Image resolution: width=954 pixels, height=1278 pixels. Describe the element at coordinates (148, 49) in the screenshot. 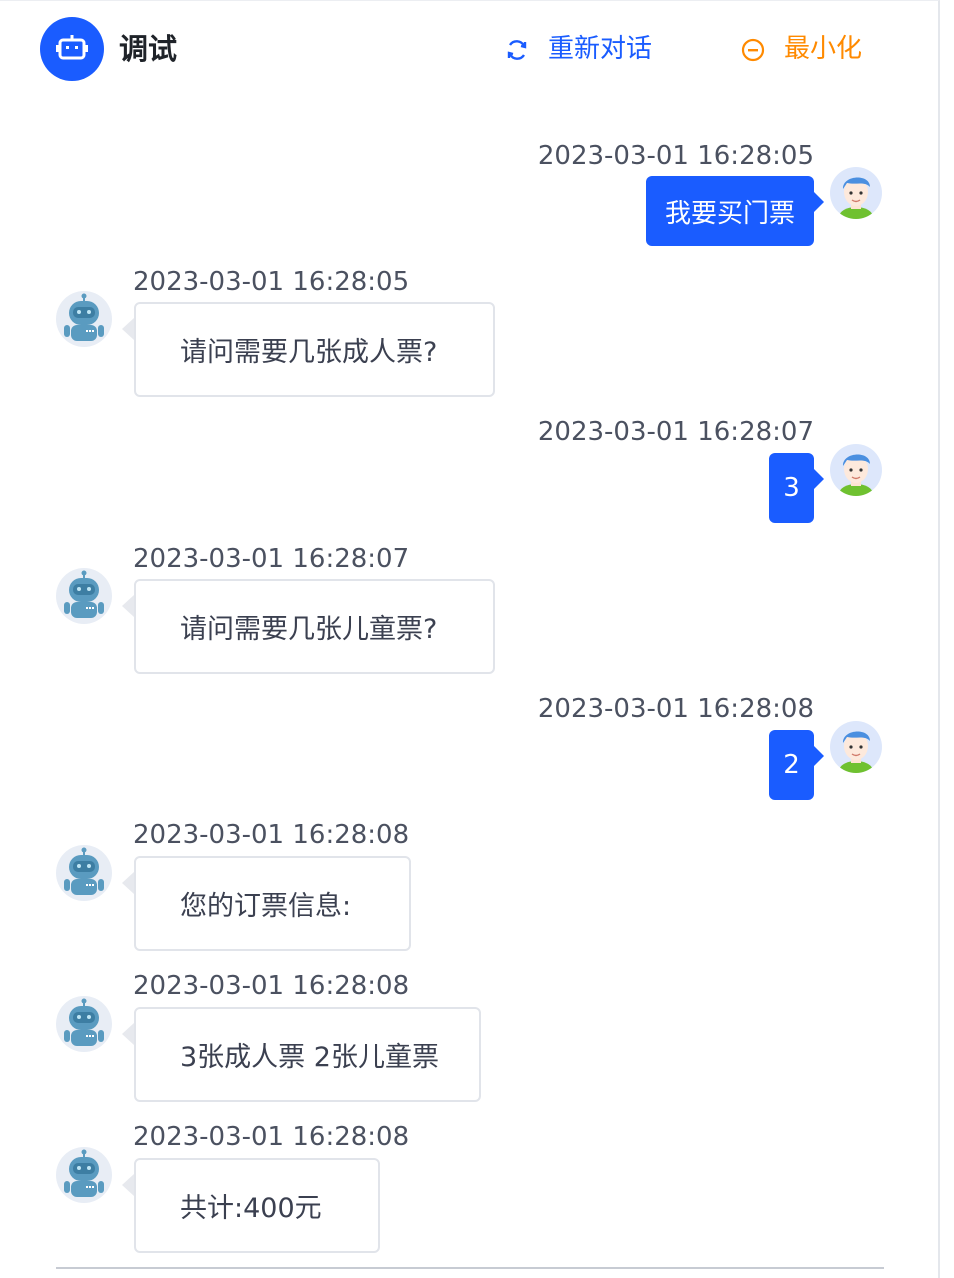

I see `page-title: 调试` at that location.